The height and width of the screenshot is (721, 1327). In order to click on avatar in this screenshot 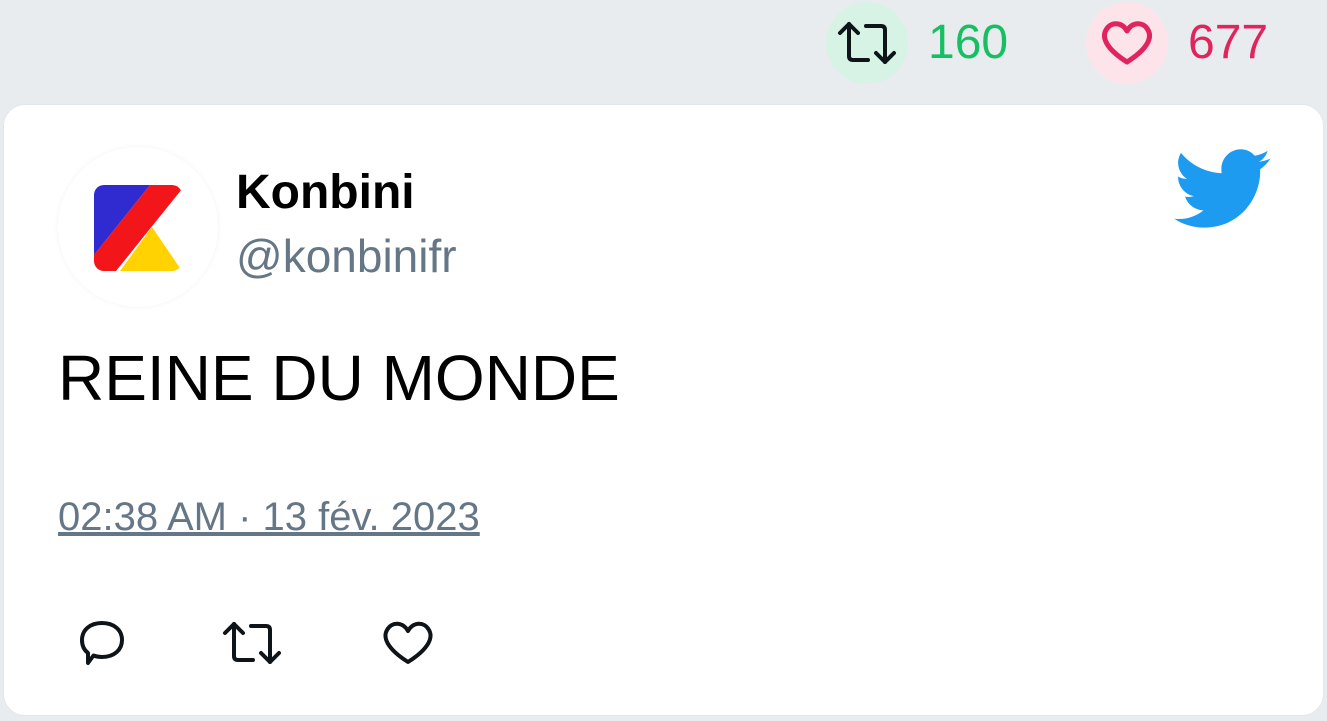, I will do `click(138, 227)`.